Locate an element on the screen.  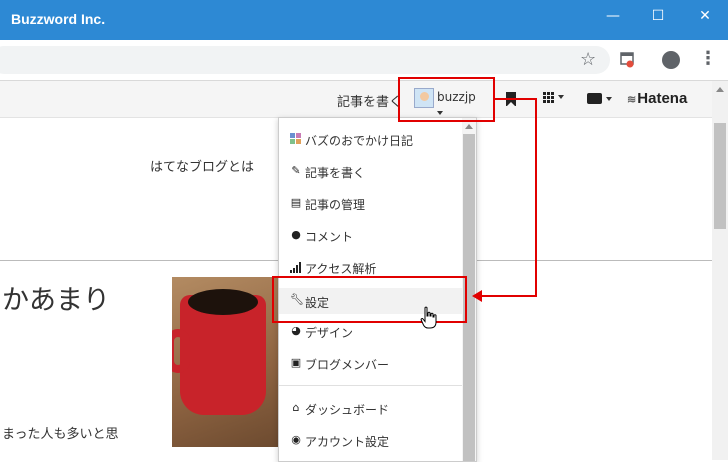
menu-item-label: アカウント設定 is located at coordinates (347, 442).